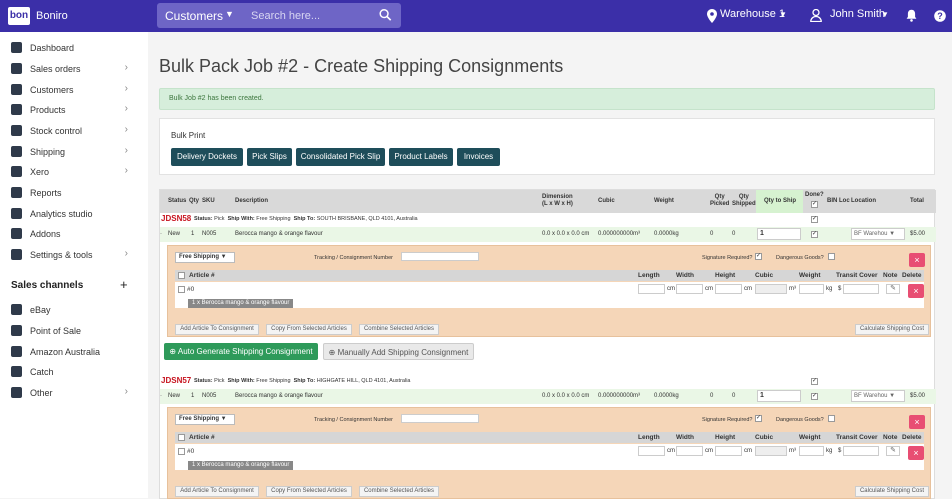  I want to click on auto-generate-consignment-button: ⊕ Auto Generate Shipping Consignment, so click(241, 351).